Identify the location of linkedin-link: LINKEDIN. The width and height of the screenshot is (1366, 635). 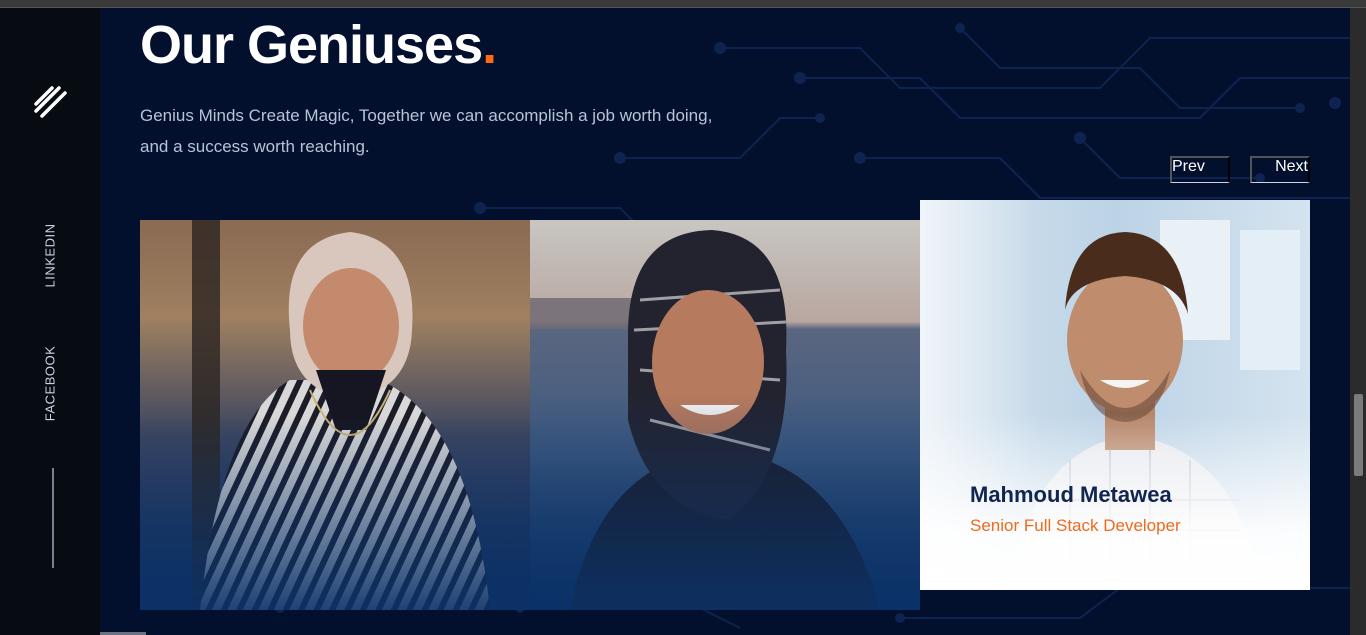
(50, 256).